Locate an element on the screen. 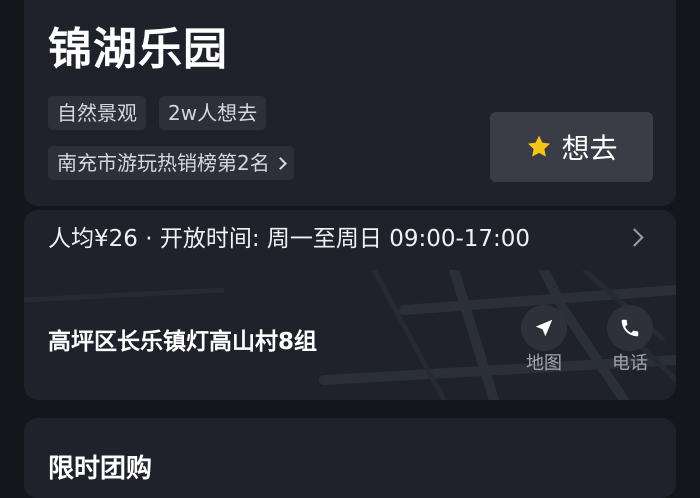 The width and height of the screenshot is (700, 498). phone-button is located at coordinates (630, 328).